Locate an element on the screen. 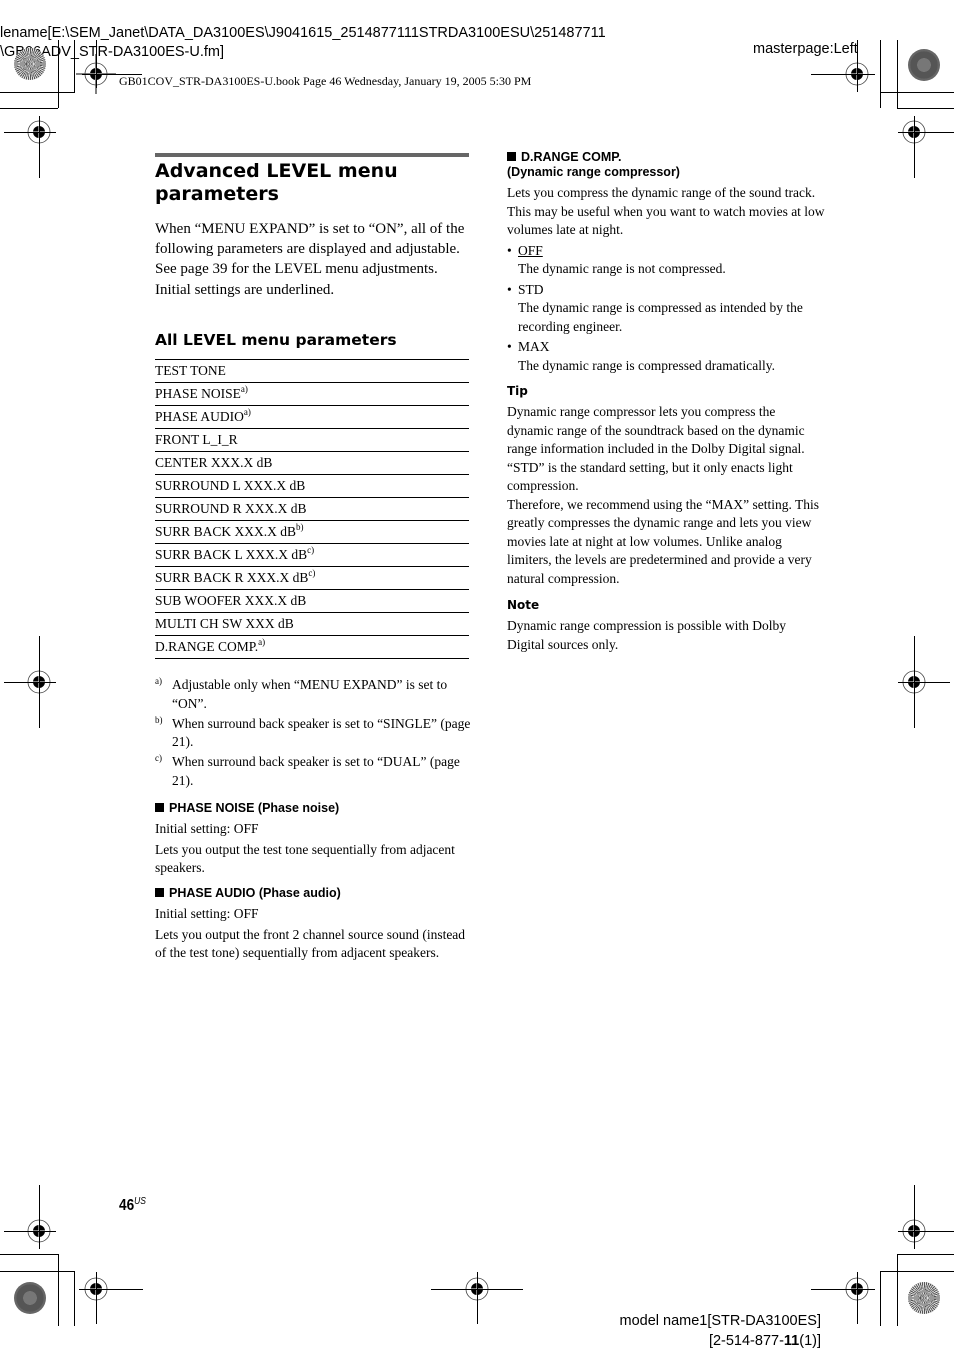 Image resolution: width=954 pixels, height=1364 pixels. section-rule is located at coordinates (312, 155).